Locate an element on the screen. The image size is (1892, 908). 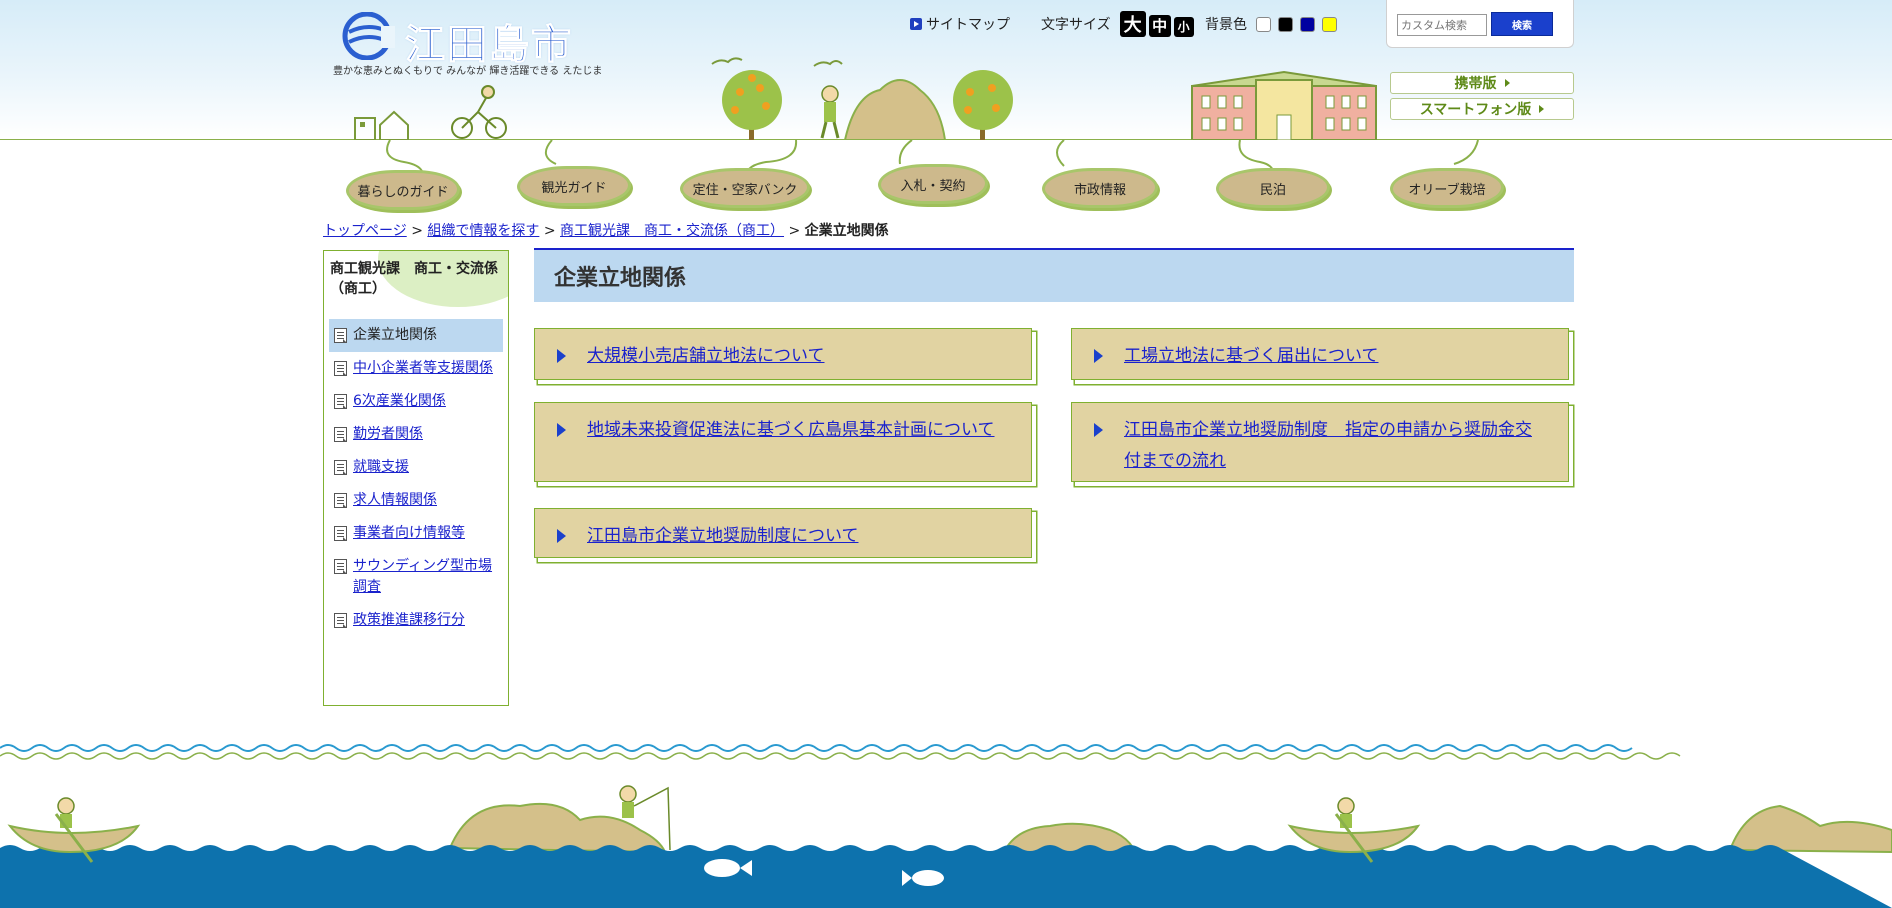
nav-item-tourism-guide: 観光ガイド is located at coordinates (574, 186).